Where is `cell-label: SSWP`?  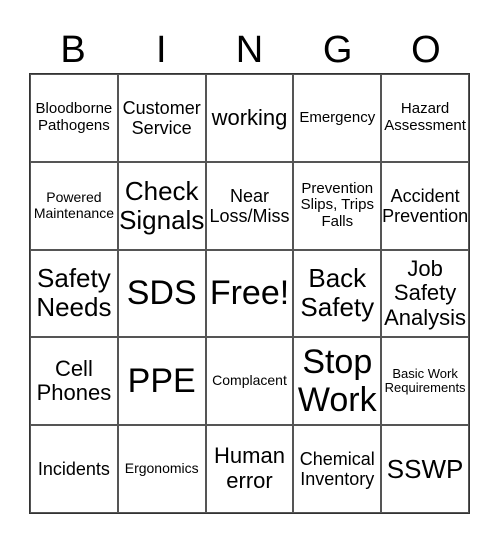
cell-label: SSWP is located at coordinates (425, 468).